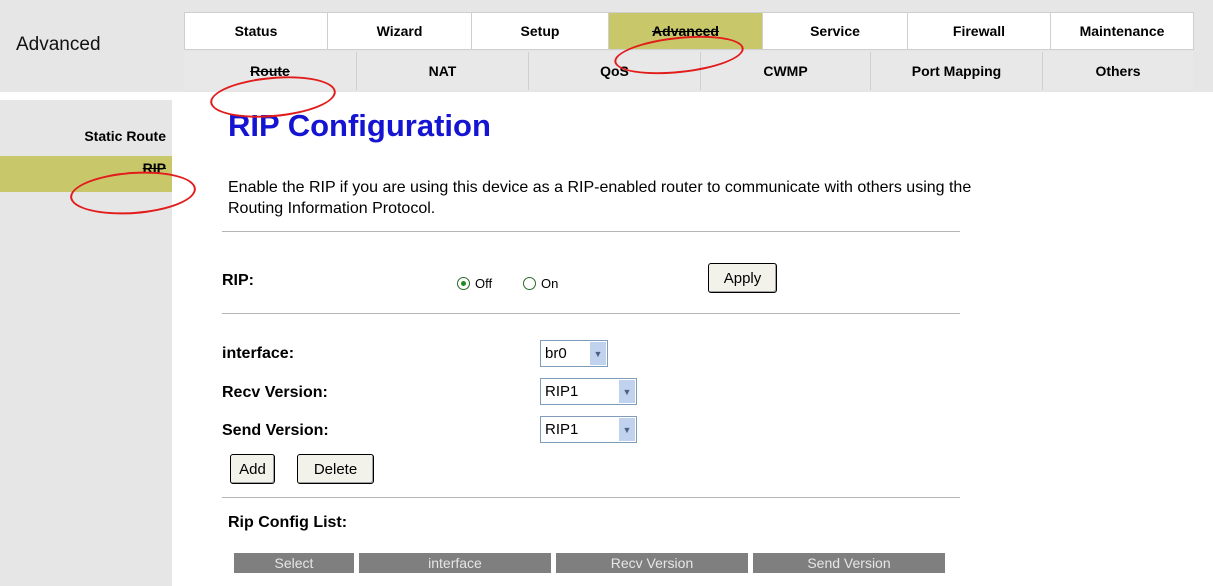 The image size is (1213, 586). What do you see at coordinates (58, 44) in the screenshot?
I see `brand-title: Advanced` at bounding box center [58, 44].